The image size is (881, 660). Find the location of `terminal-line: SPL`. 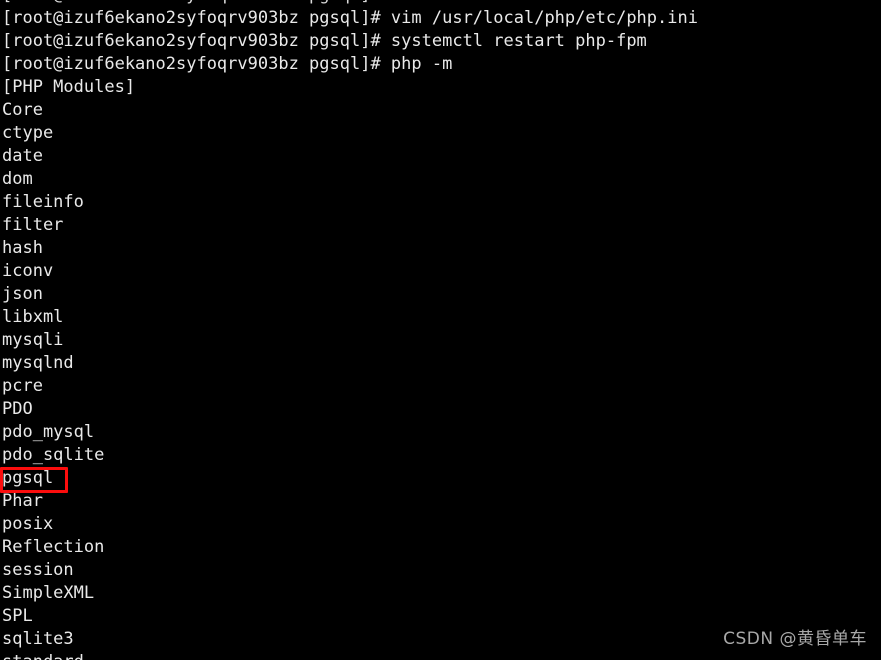

terminal-line: SPL is located at coordinates (17, 616).